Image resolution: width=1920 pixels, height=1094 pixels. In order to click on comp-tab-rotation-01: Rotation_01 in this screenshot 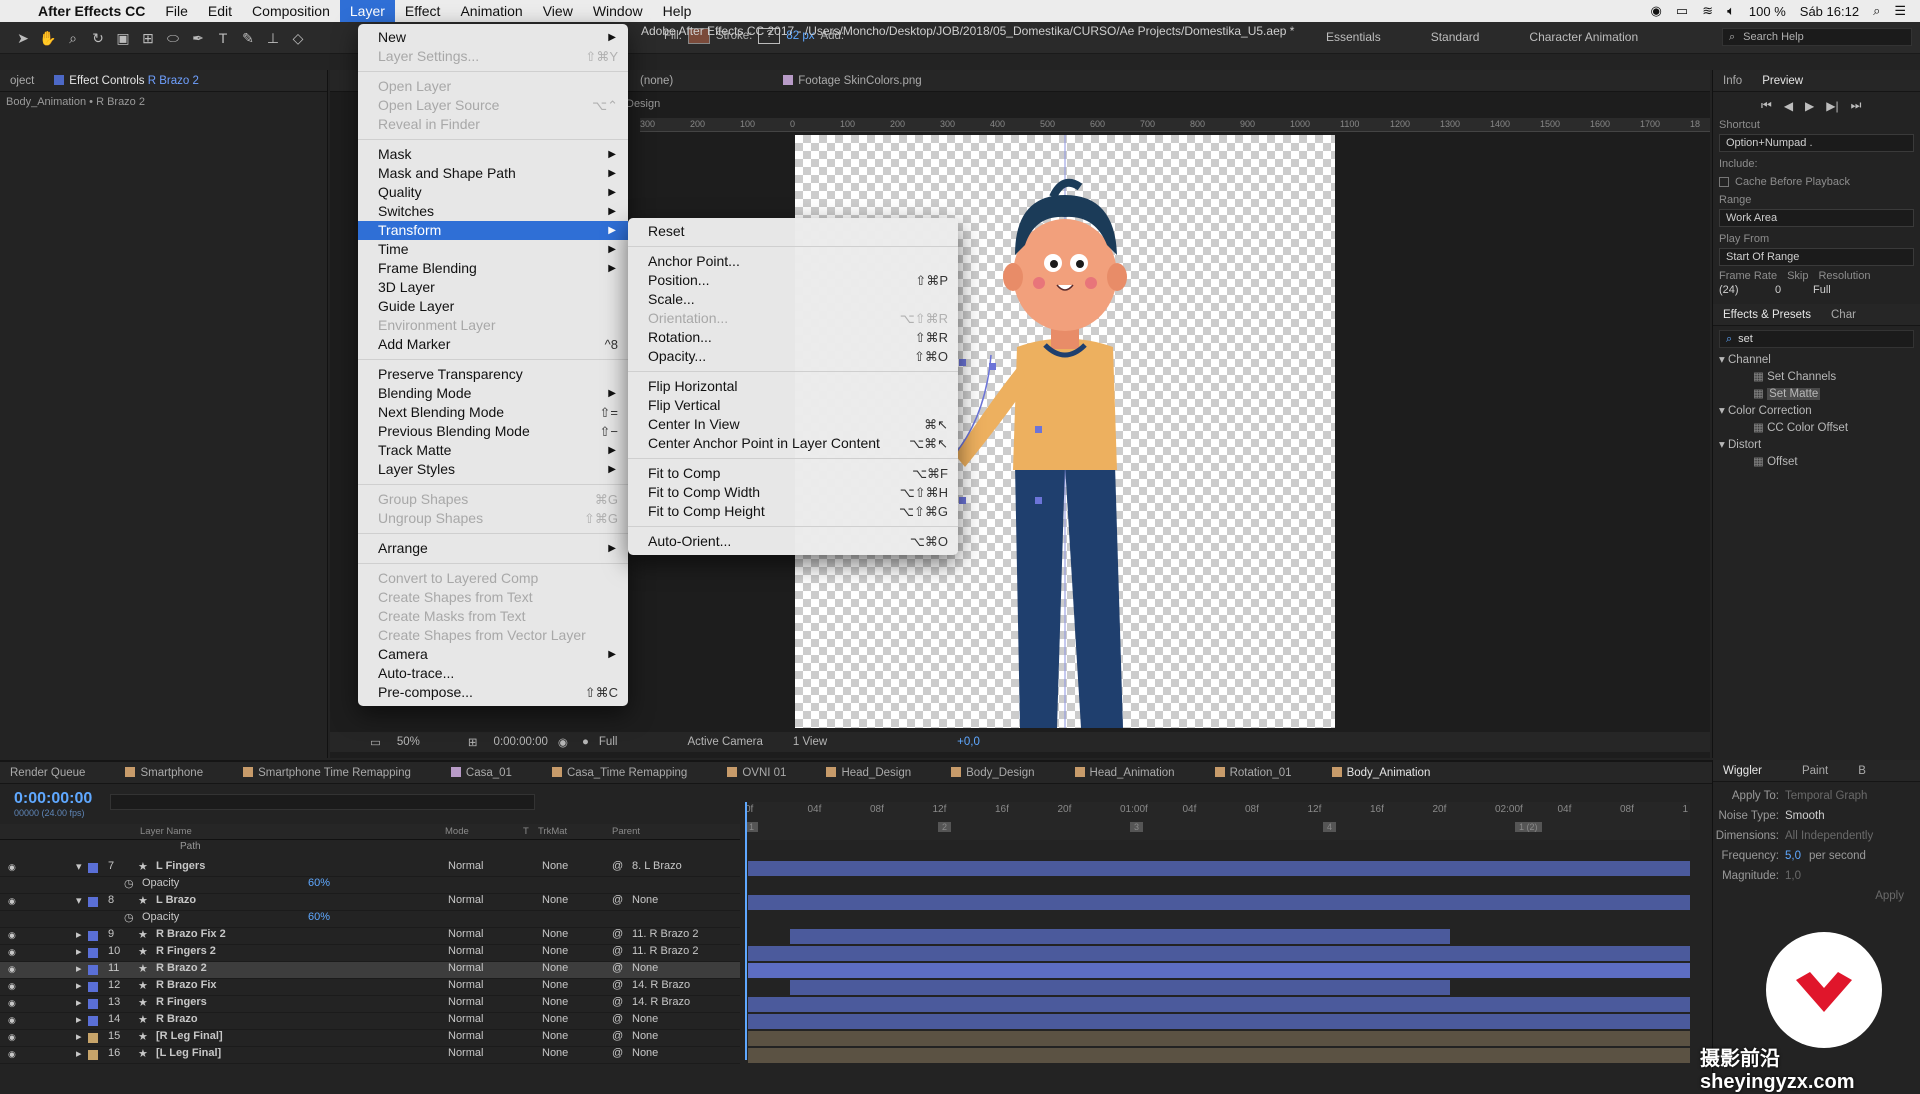, I will do `click(1253, 773)`.